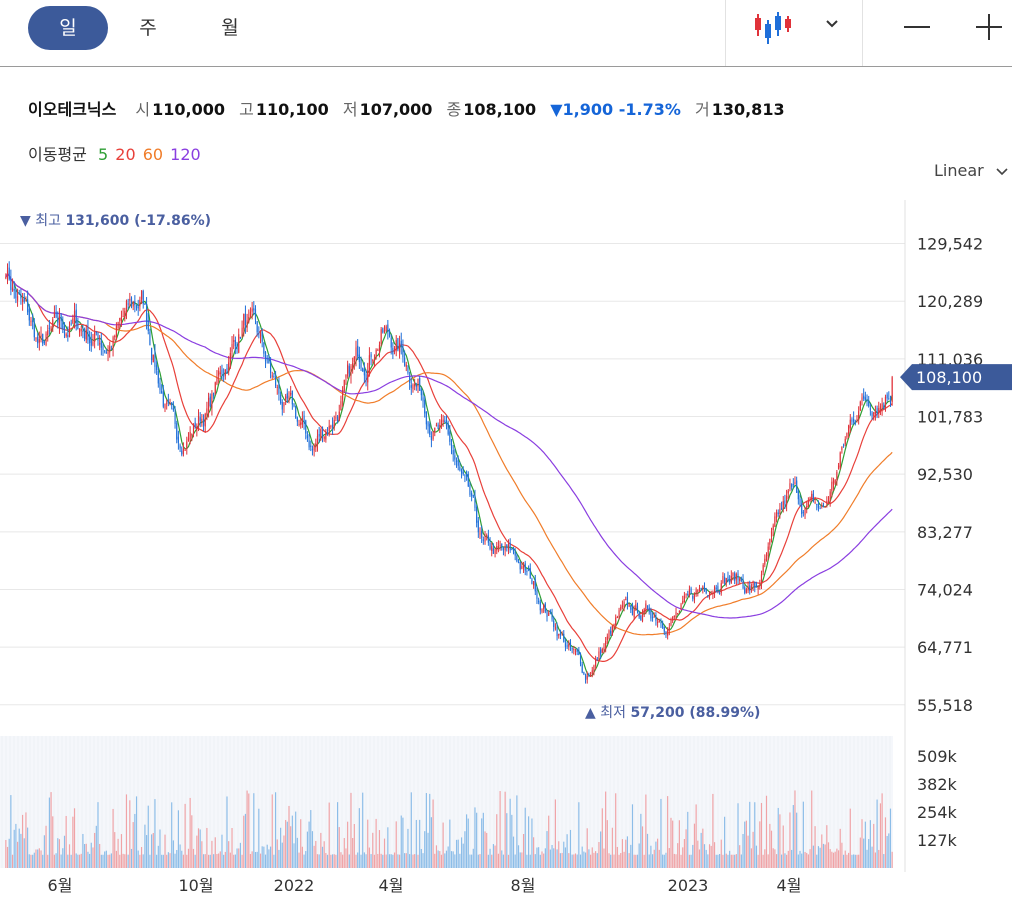 The width and height of the screenshot is (1012, 920). What do you see at coordinates (115, 221) in the screenshot?
I see `high-marker-label: ▼ 최고 131,600 (-17.86%)` at bounding box center [115, 221].